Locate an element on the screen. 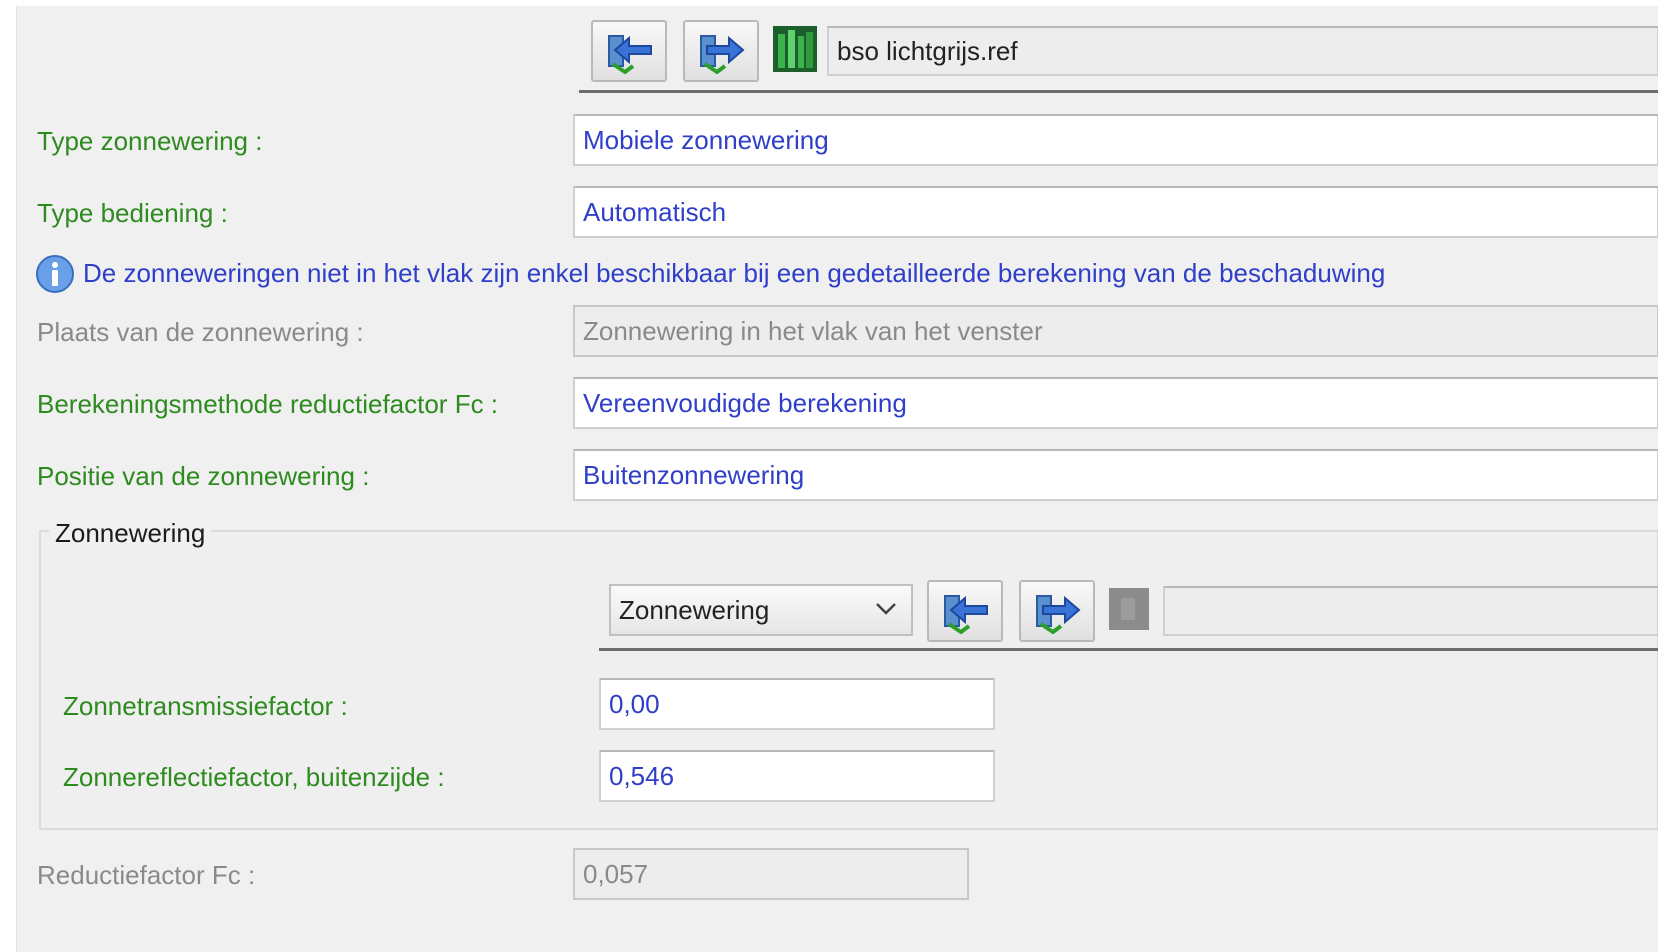  plaats-label: Plaats van de zonnewering : is located at coordinates (200, 332).